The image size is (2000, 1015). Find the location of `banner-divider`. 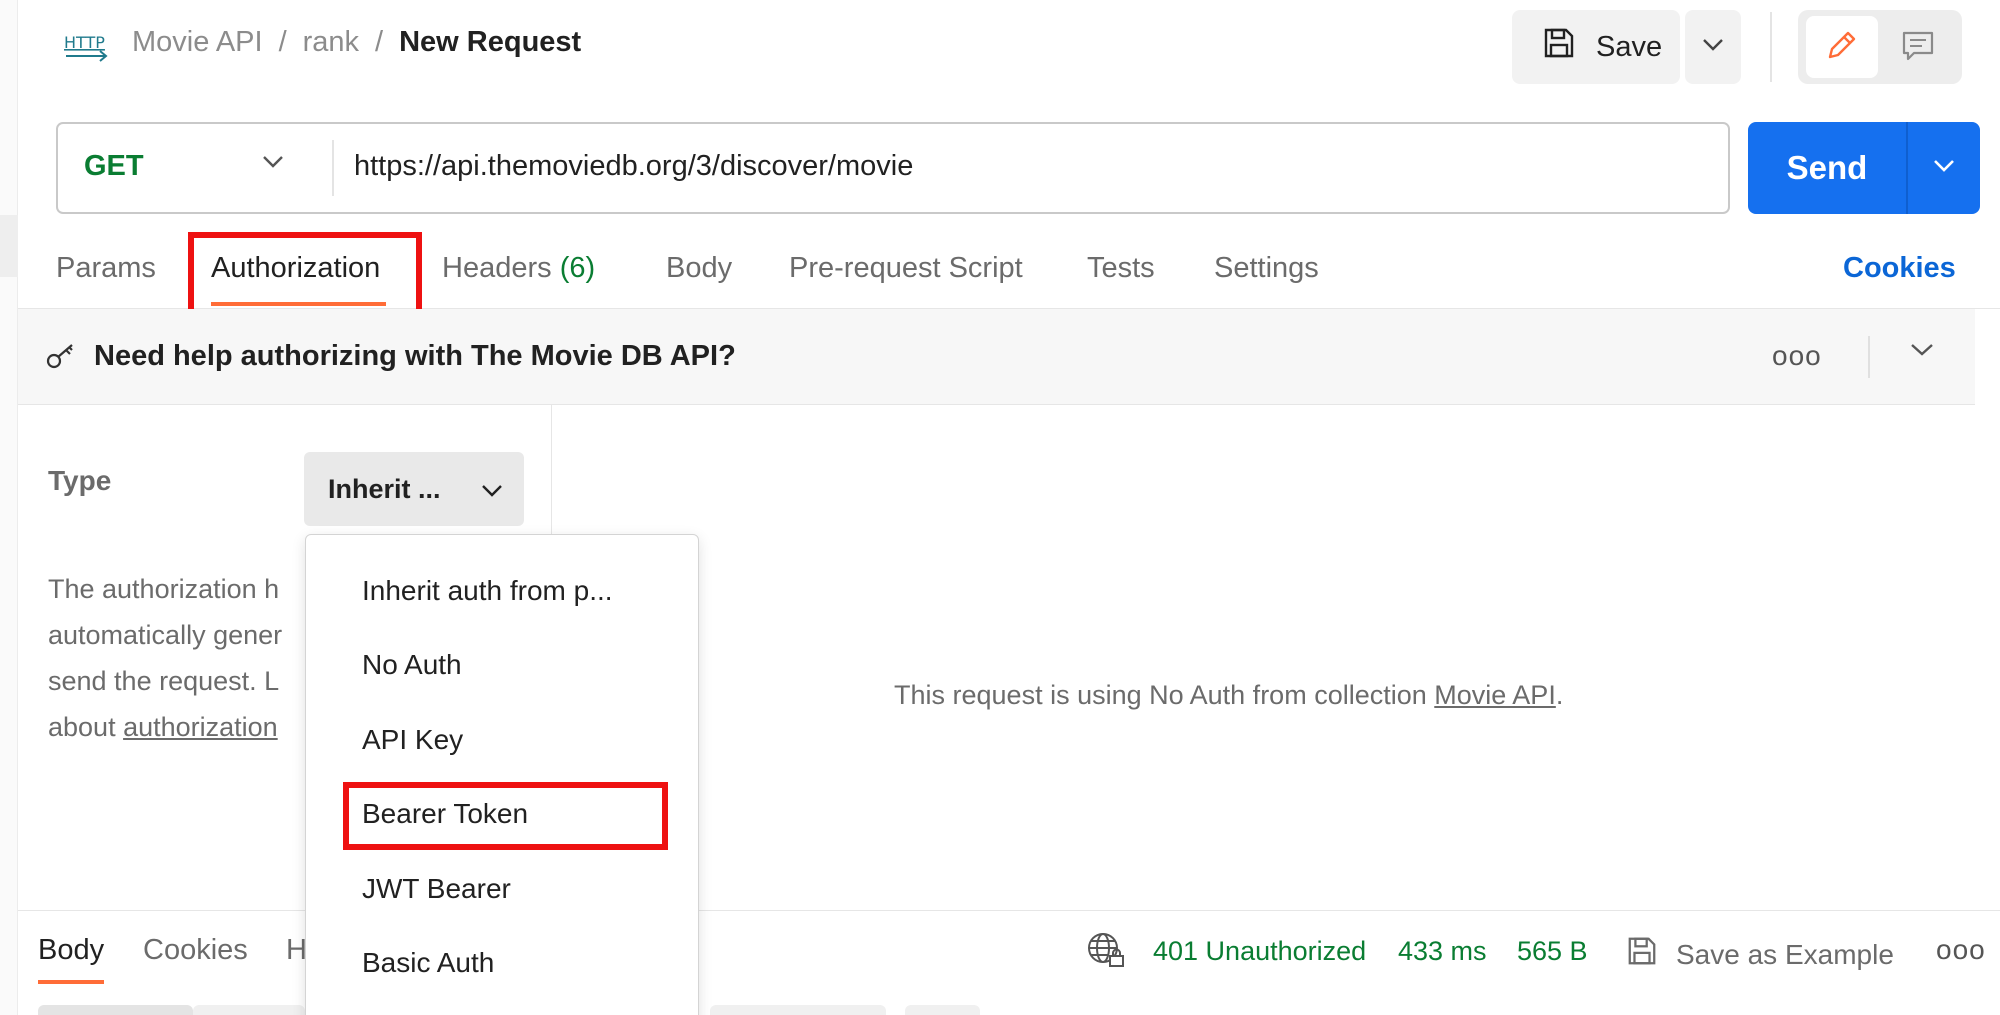

banner-divider is located at coordinates (1869, 357).